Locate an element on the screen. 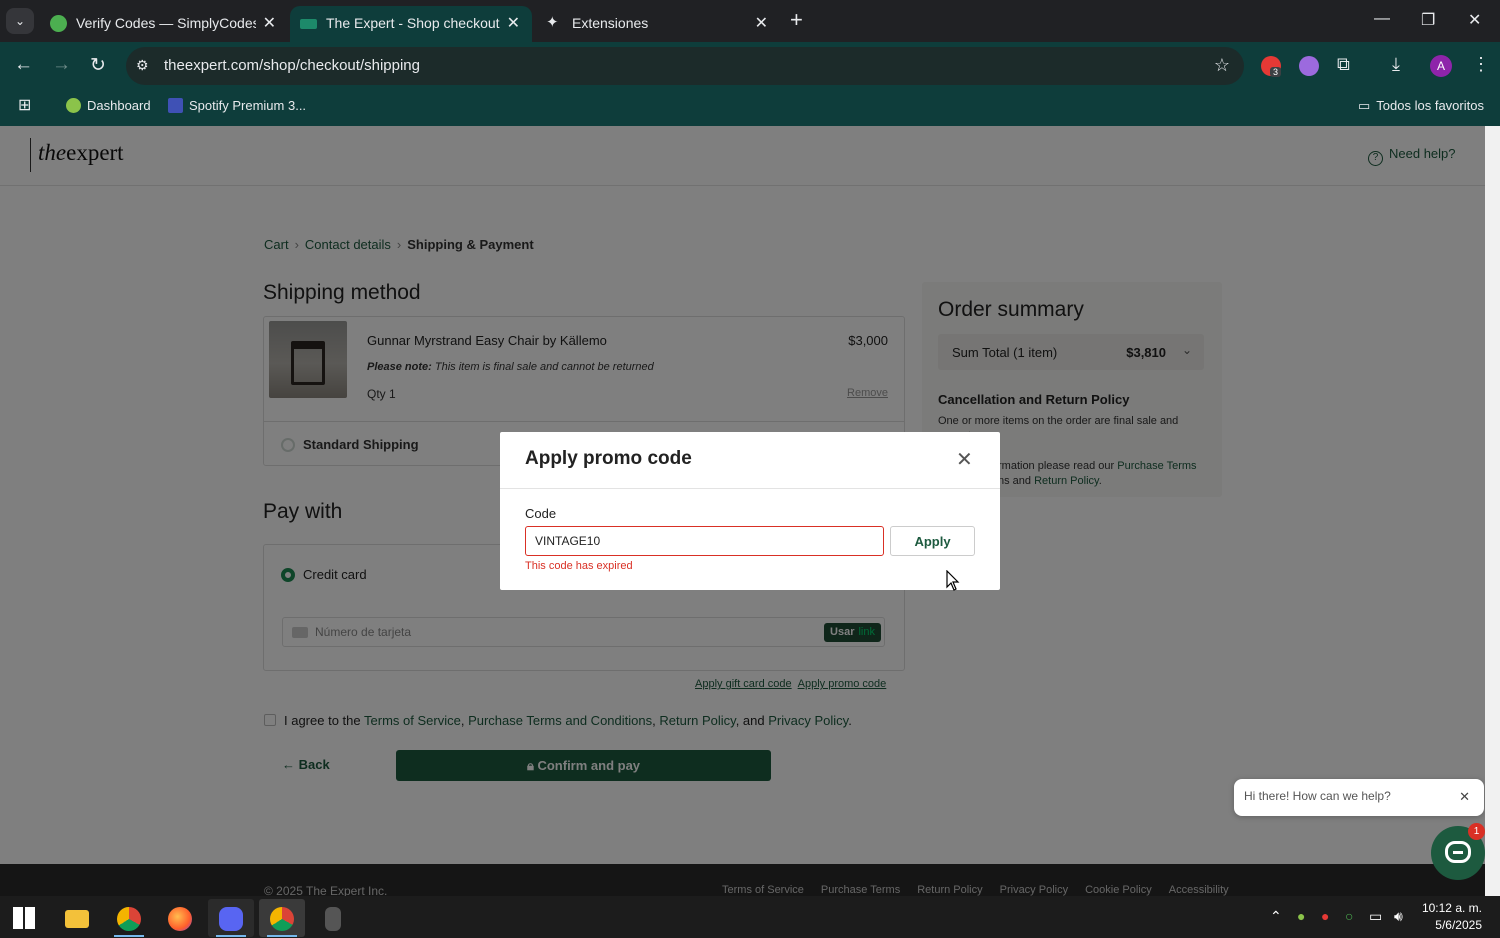  modal-divider is located at coordinates (750, 488).